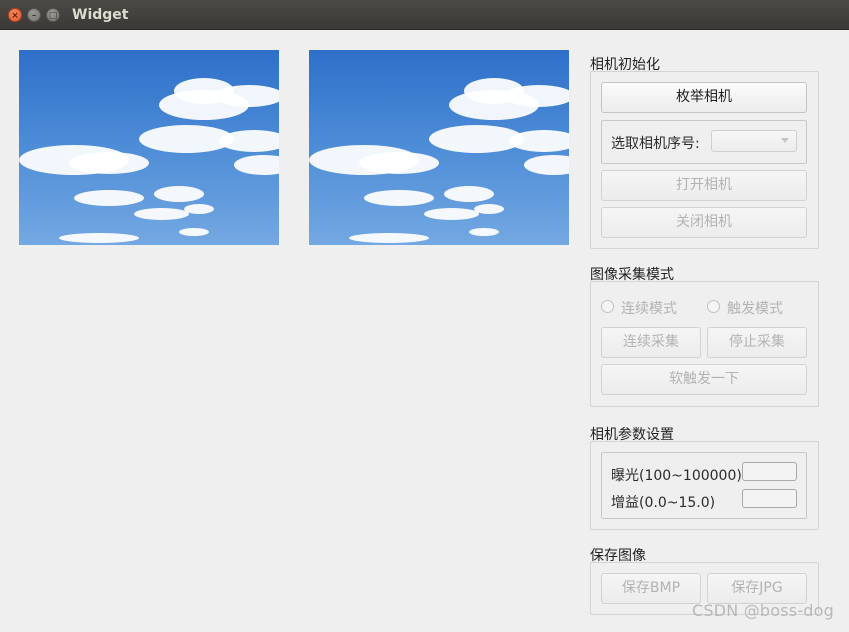  What do you see at coordinates (663, 503) in the screenshot?
I see `gain-label: 增益(0.0~15.0)` at bounding box center [663, 503].